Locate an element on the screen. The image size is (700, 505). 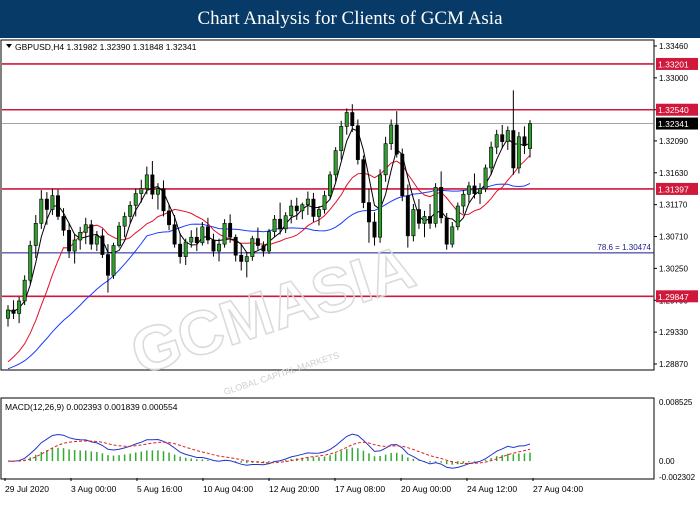
macd-label: MACD(12,26,9) 0.002393 0.001839 0.000554 is located at coordinates (91, 407).